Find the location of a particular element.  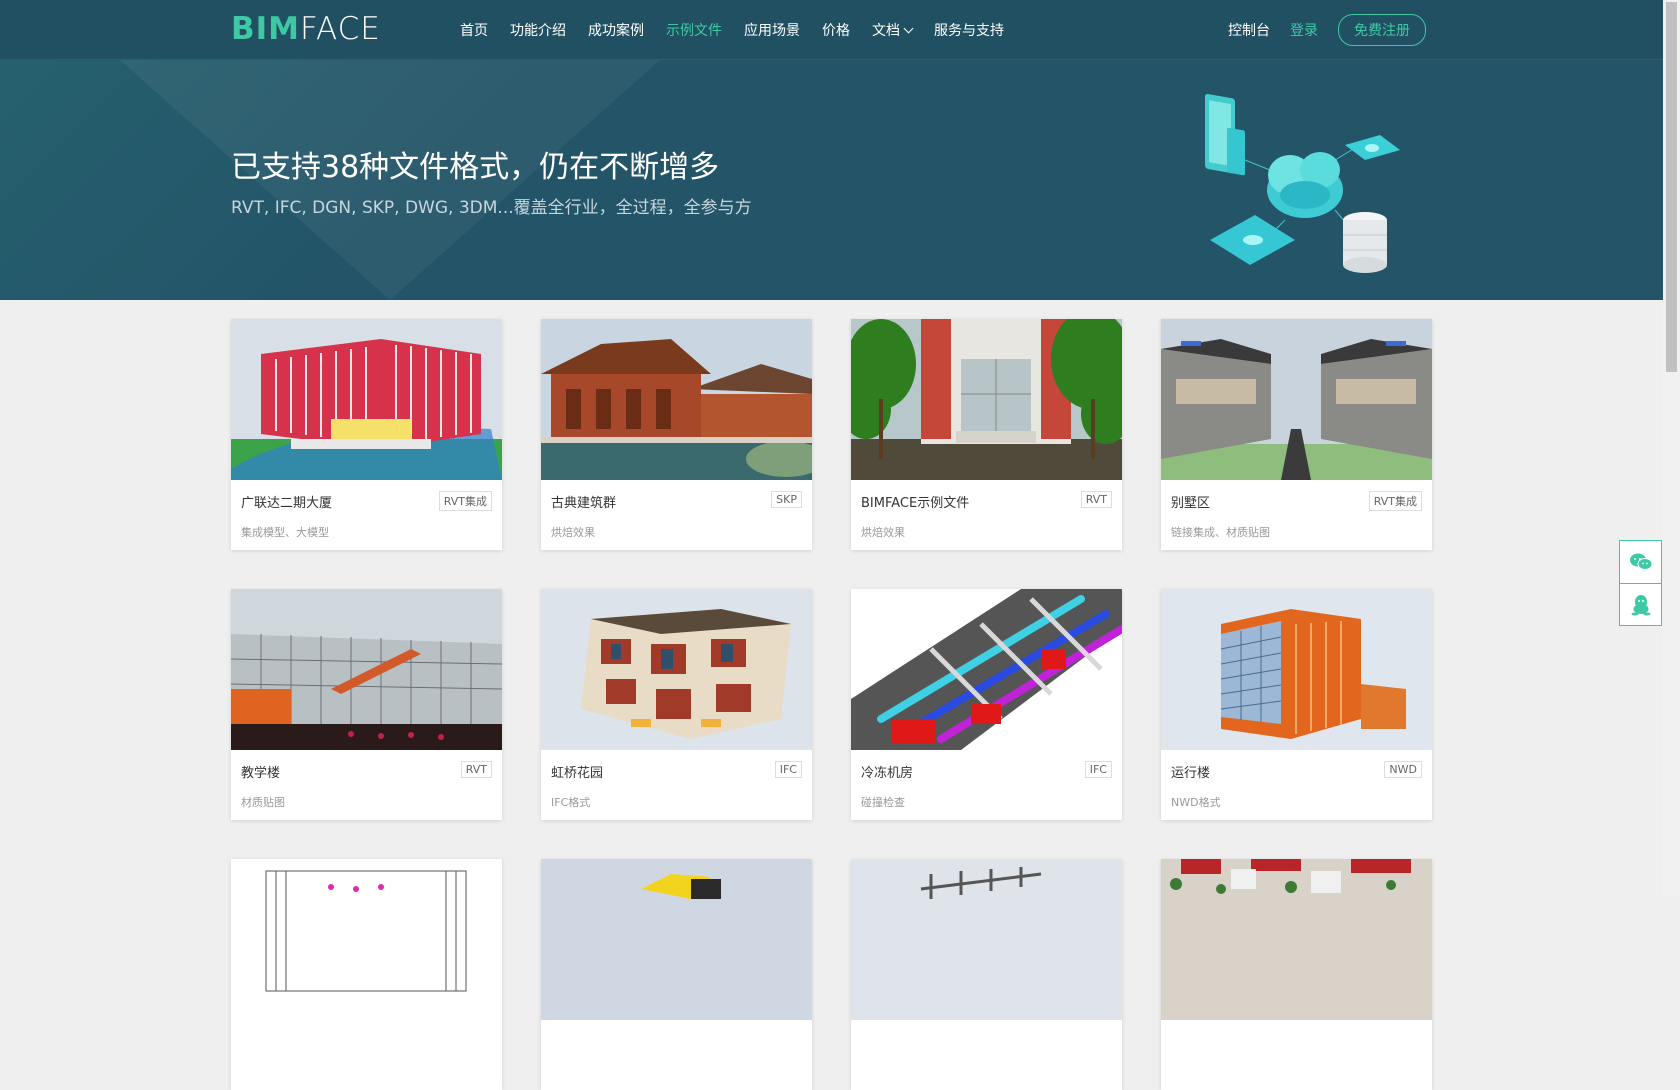

card-title: 冷冻机房 is located at coordinates (887, 773).